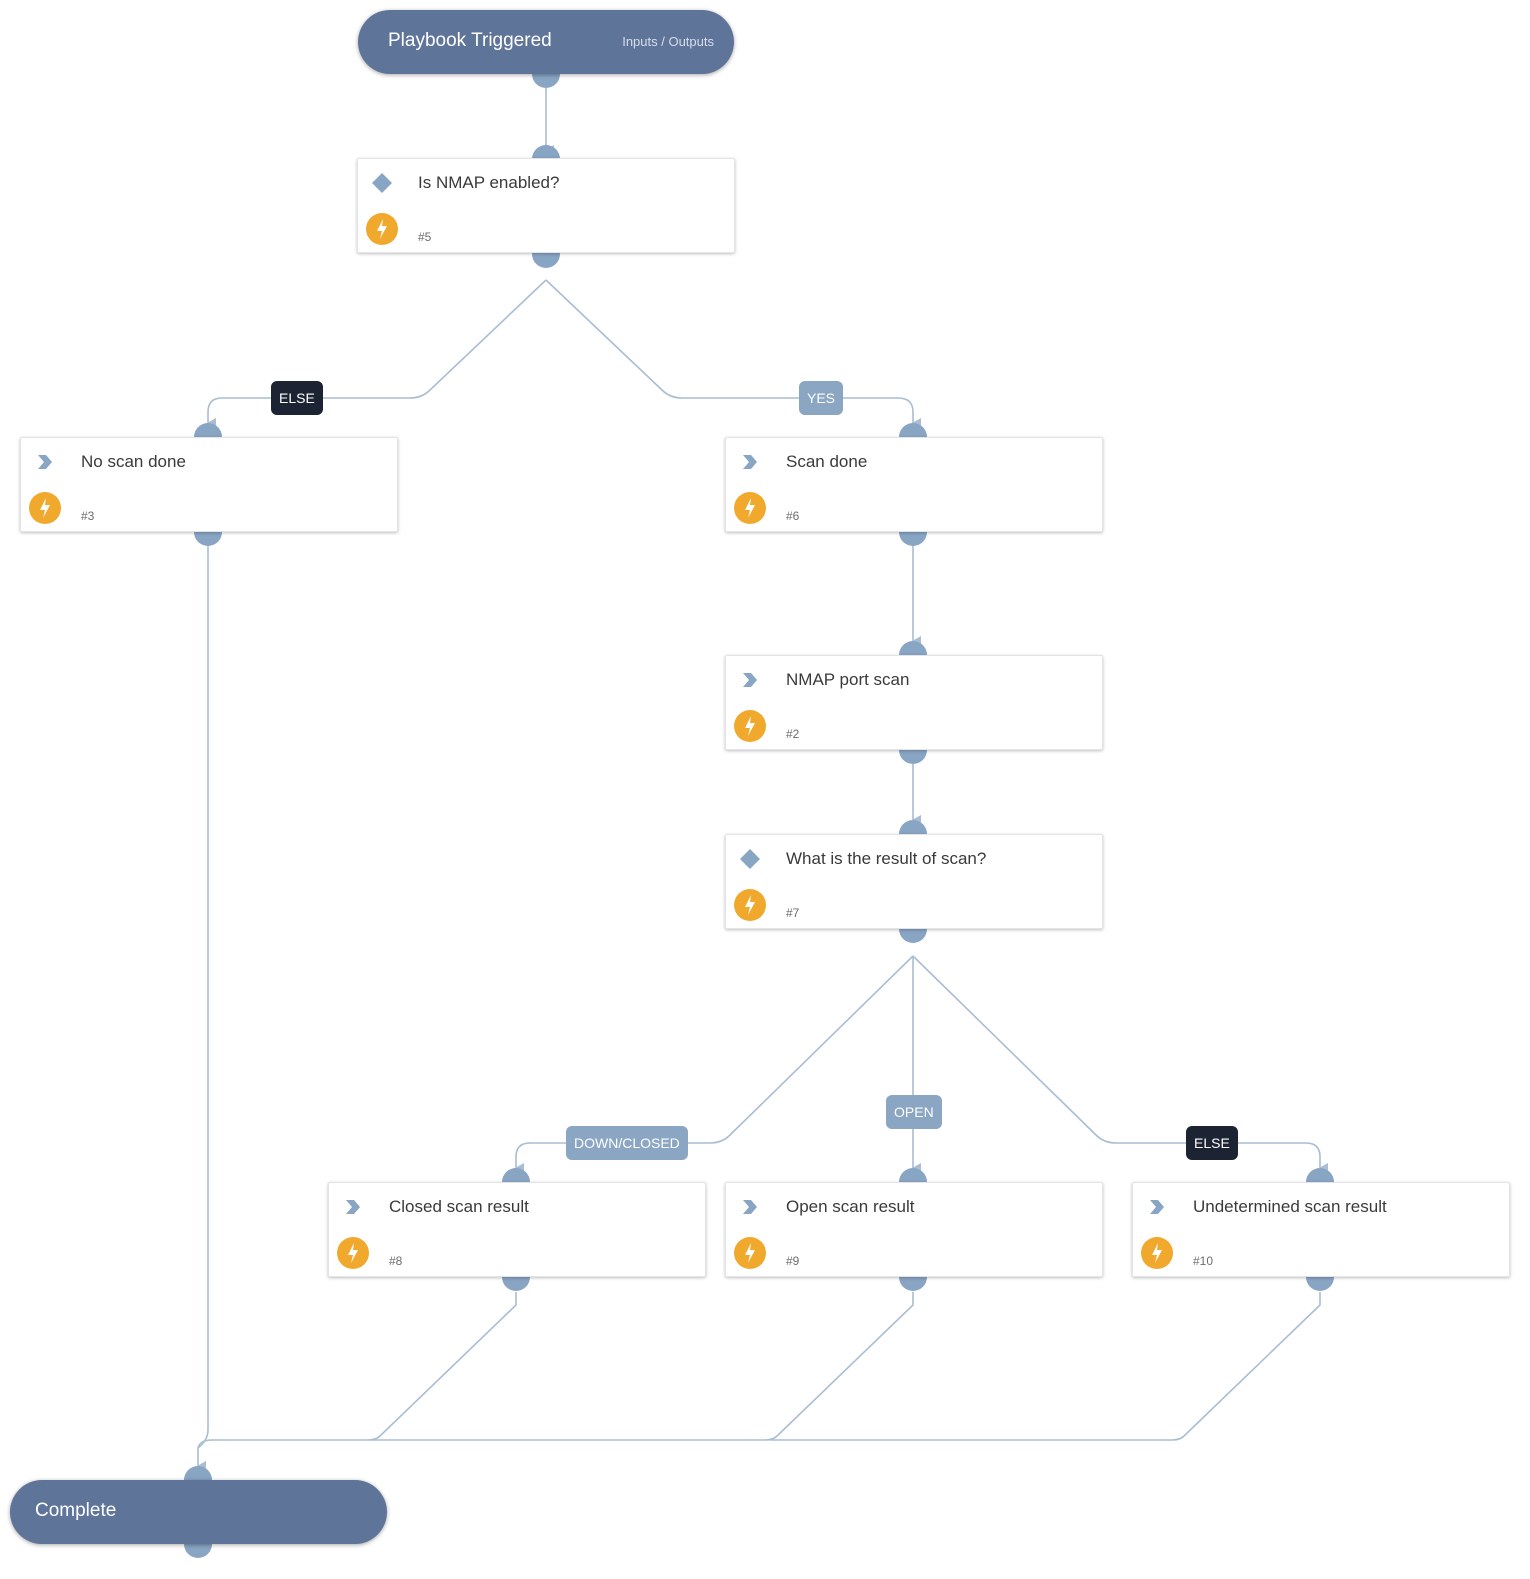 This screenshot has height=1579, width=1530. I want to click on task-7-condition: What is the result of scan? #7, so click(914, 881).